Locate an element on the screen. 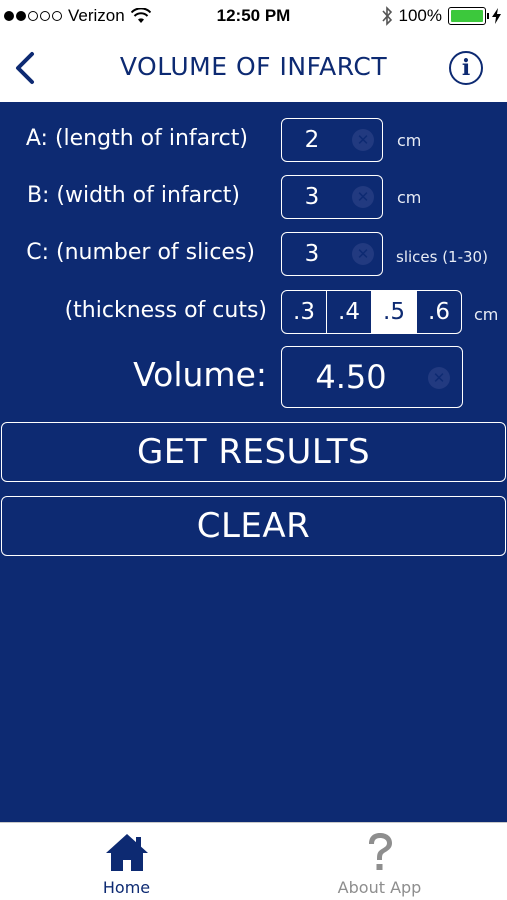 The image size is (507, 900). clear-slices-icon: ✕ is located at coordinates (363, 254).